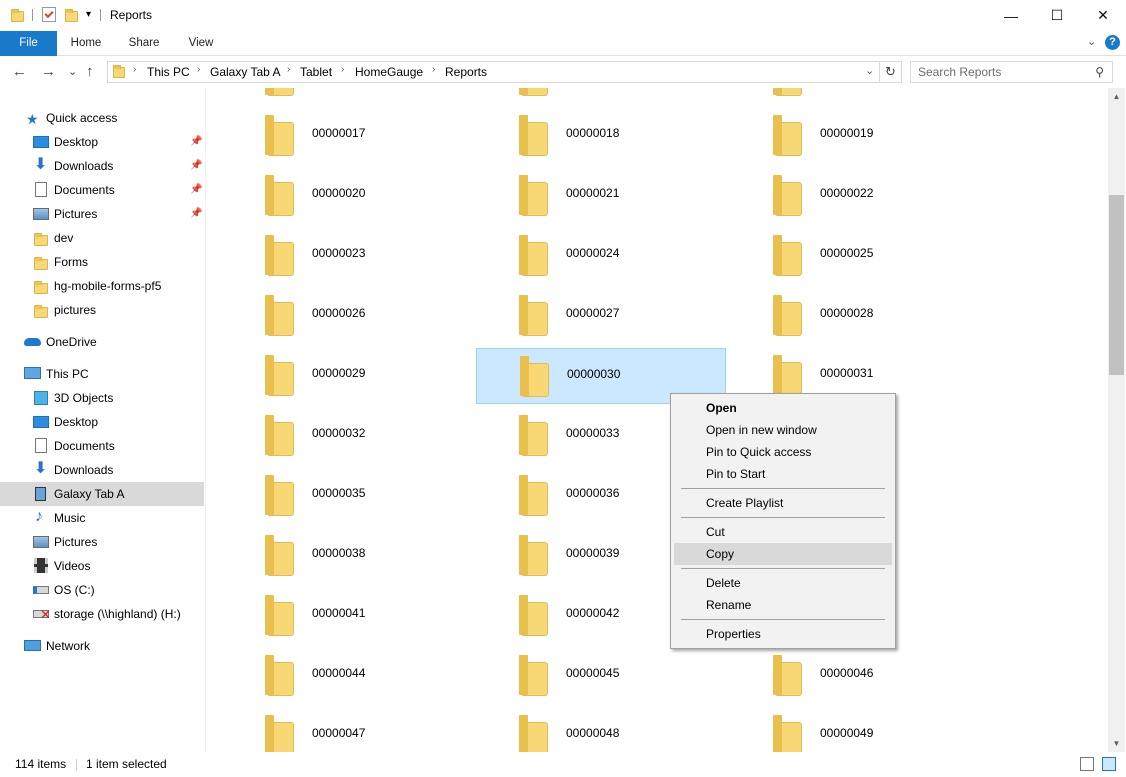 This screenshot has width=1126, height=777. What do you see at coordinates (1116, 285) in the screenshot?
I see `scroll-thumb` at bounding box center [1116, 285].